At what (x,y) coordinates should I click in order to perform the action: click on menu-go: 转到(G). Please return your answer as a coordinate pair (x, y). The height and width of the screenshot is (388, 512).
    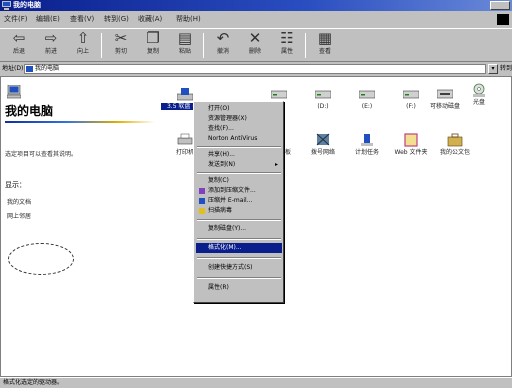
    Looking at the image, I should click on (116, 19).